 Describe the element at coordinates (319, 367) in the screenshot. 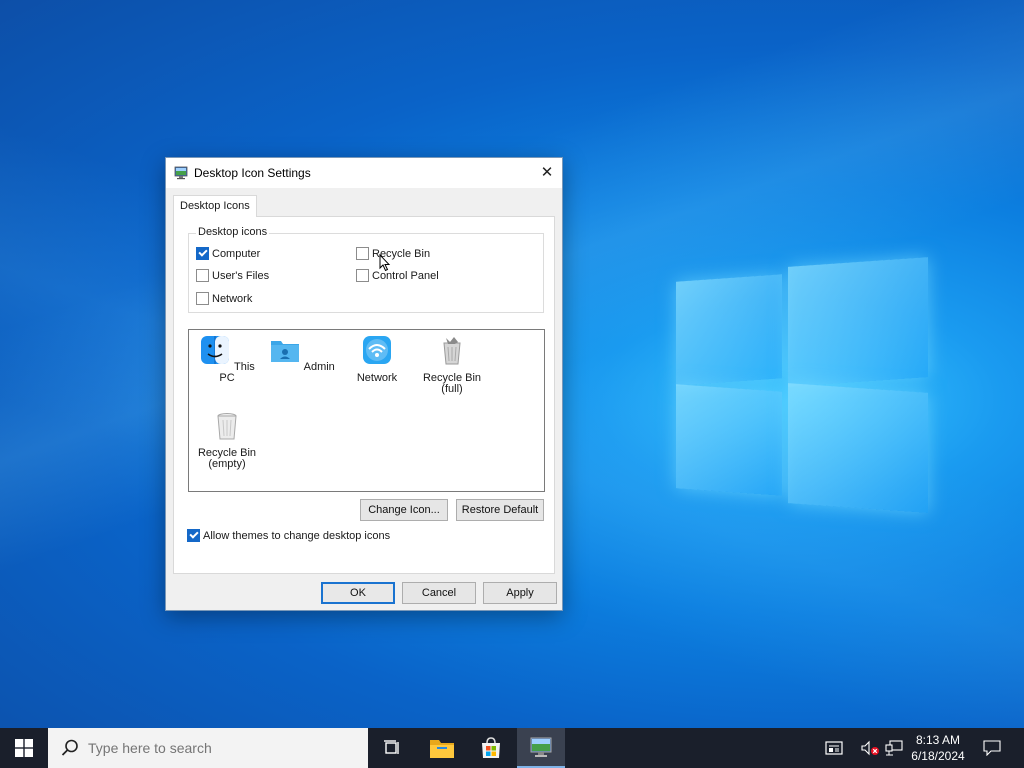

I see `list-item-label: Admin` at that location.